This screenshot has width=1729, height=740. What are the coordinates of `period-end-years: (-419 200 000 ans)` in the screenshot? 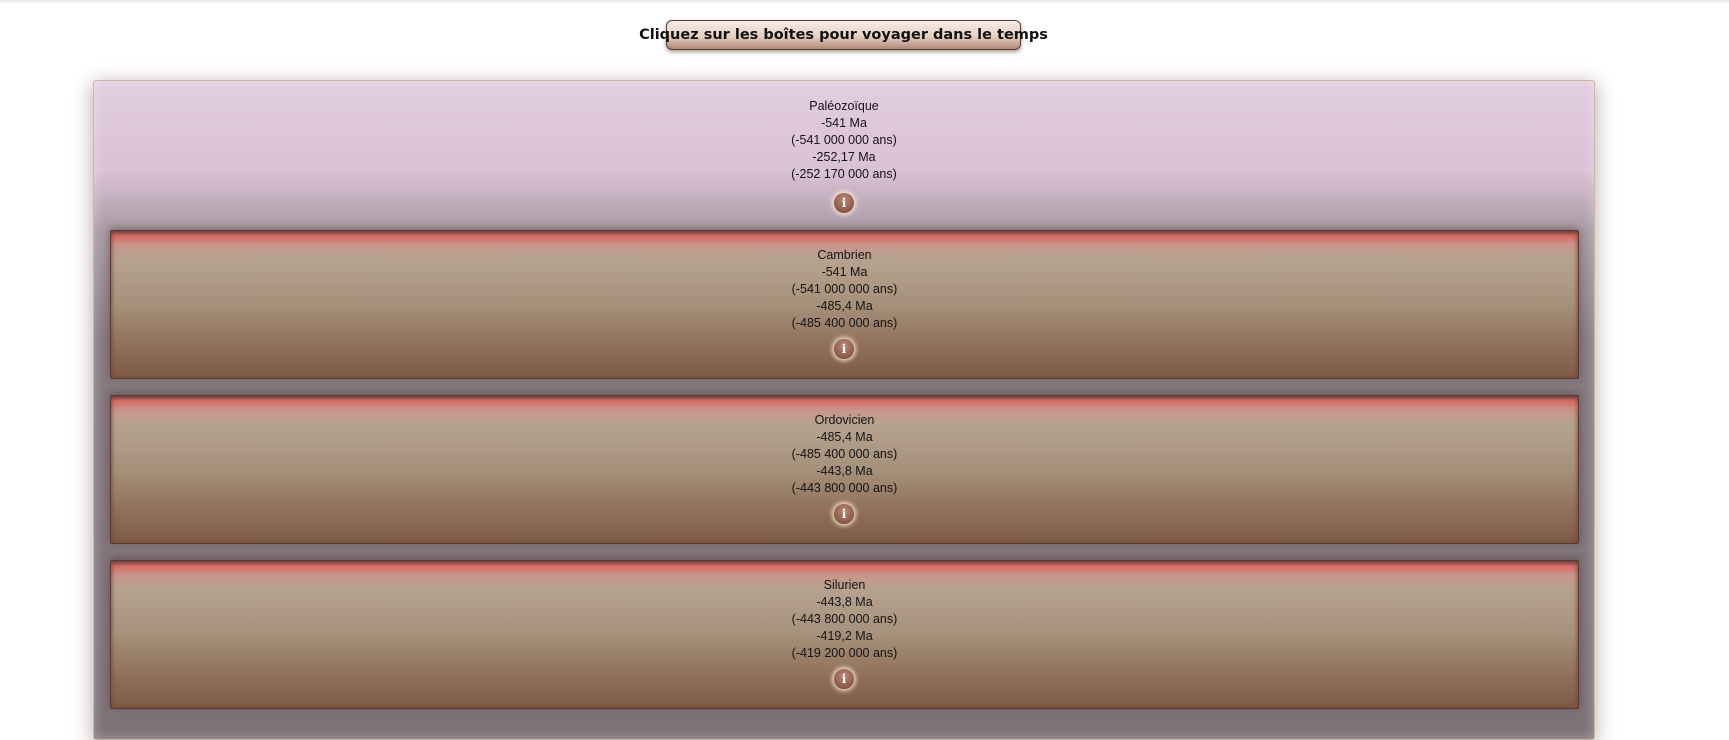 It's located at (844, 653).